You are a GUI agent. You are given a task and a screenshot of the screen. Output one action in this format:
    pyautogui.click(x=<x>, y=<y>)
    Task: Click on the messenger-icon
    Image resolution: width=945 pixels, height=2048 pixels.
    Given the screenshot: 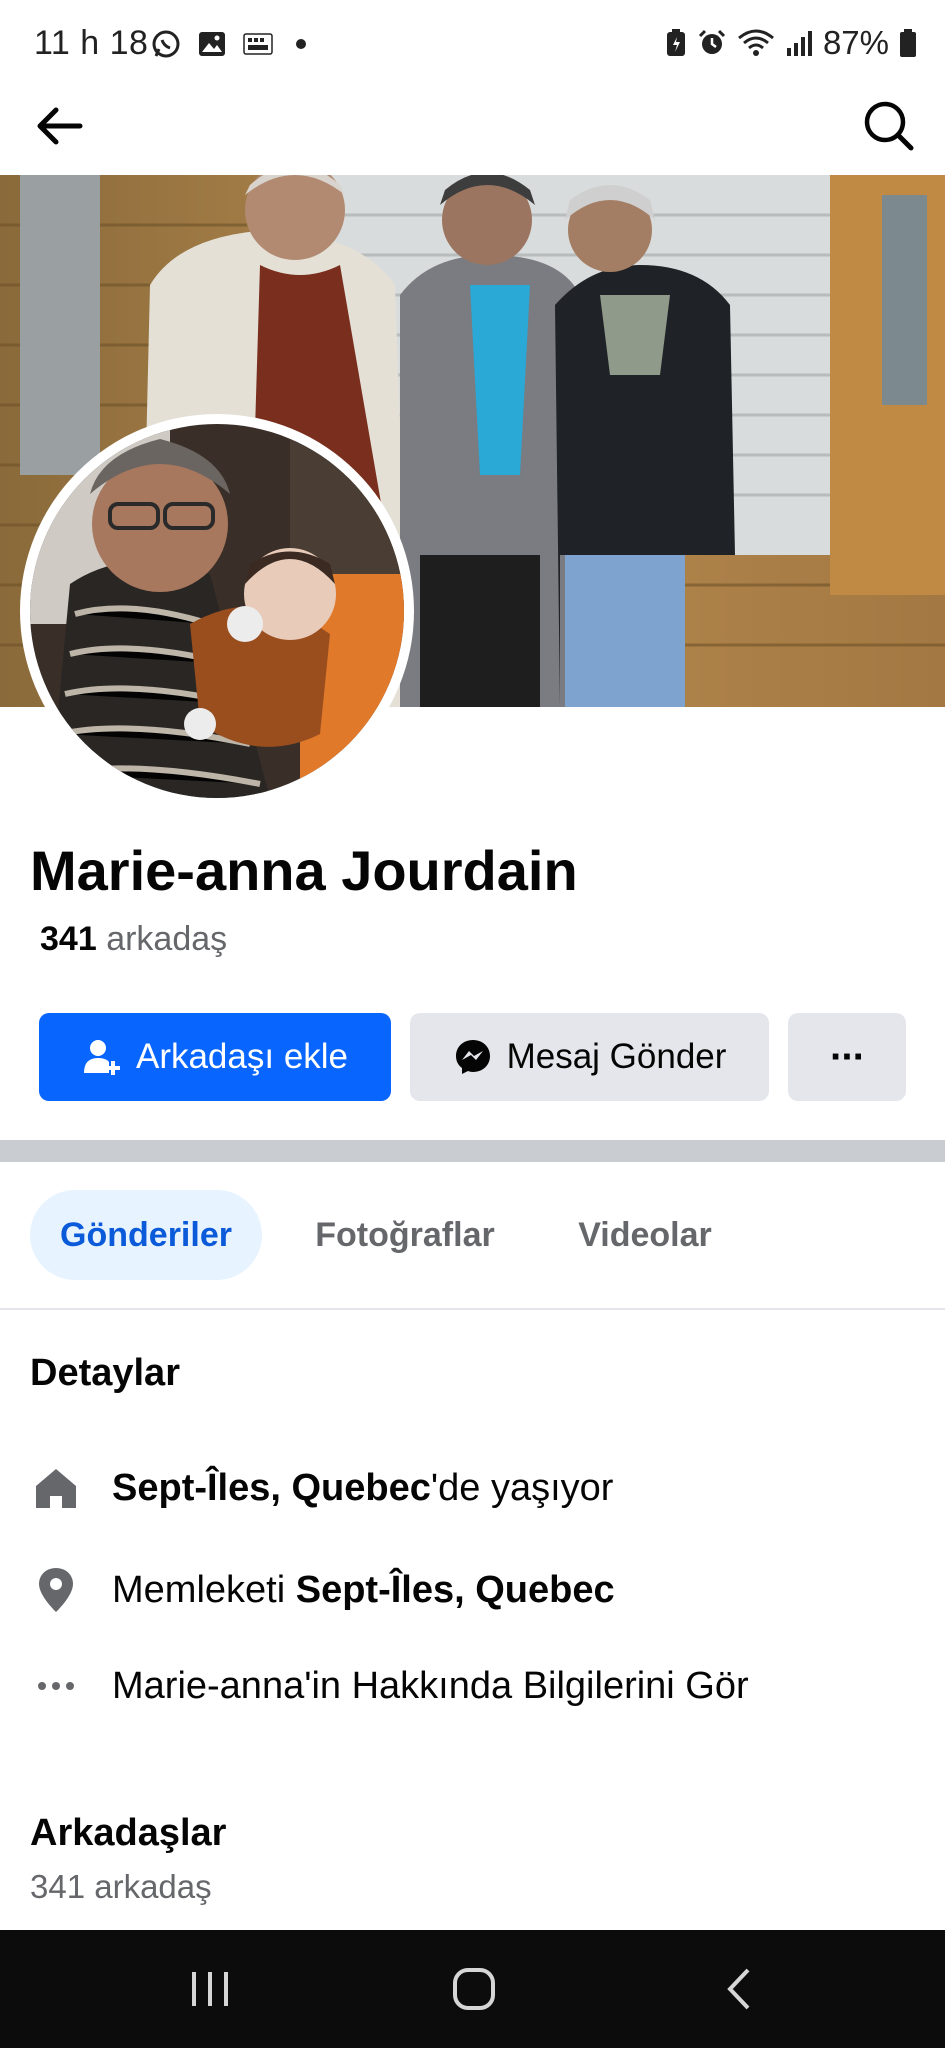 What is the action you would take?
    pyautogui.click(x=472, y=1057)
    